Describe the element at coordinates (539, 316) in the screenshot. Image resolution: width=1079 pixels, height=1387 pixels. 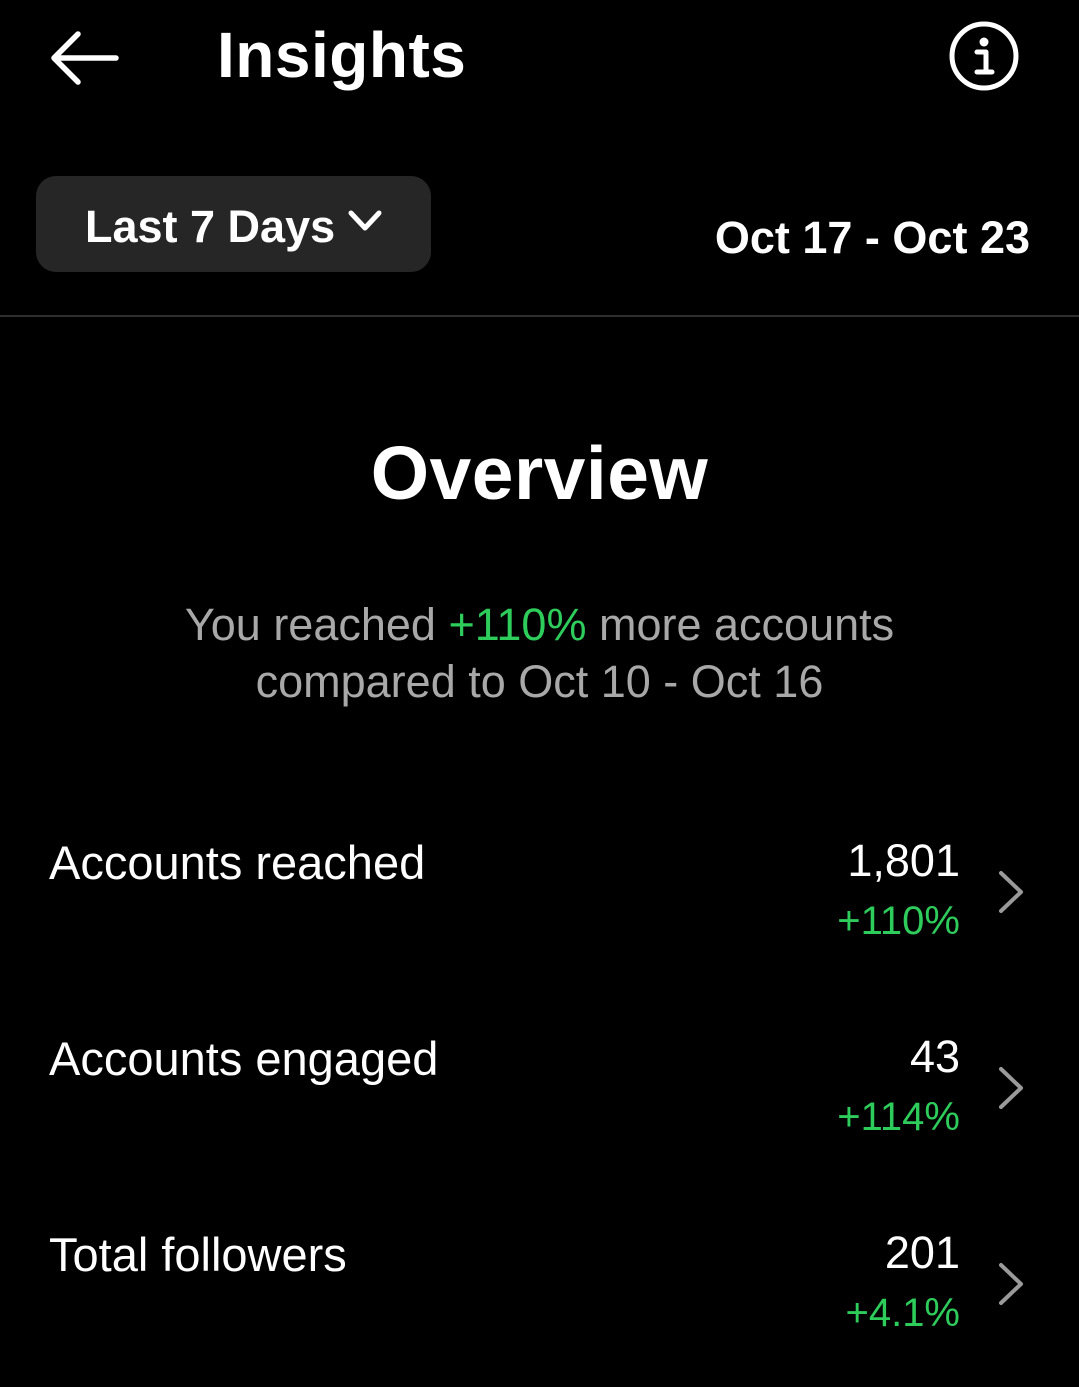
I see `divider` at that location.